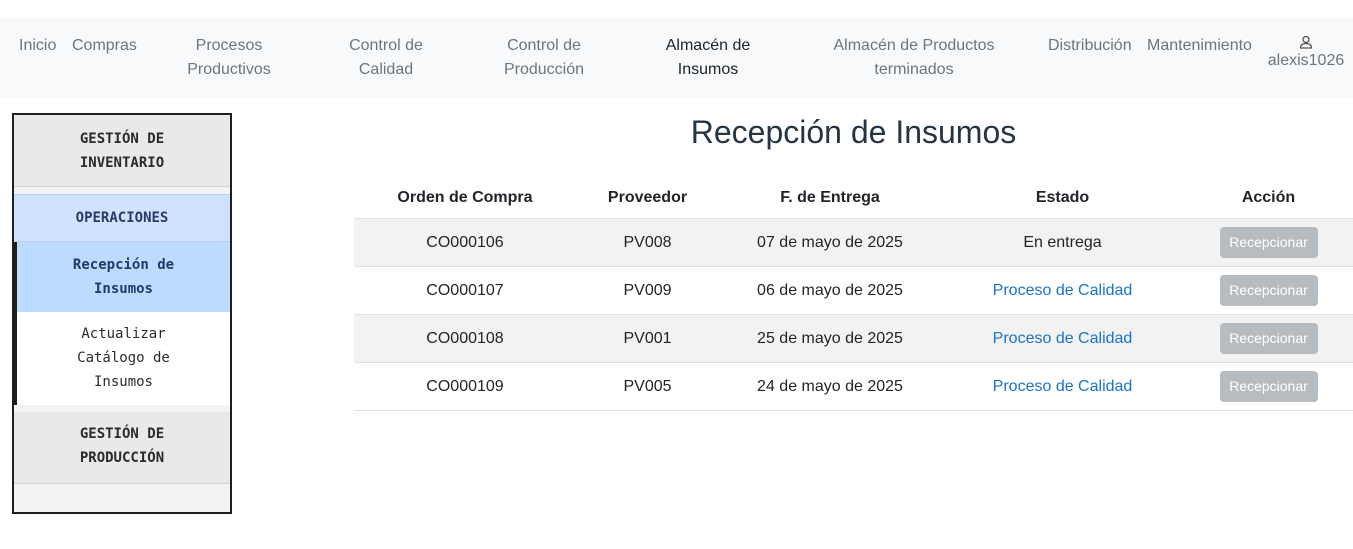  Describe the element at coordinates (465, 338) in the screenshot. I see `order-cell: CO000108` at that location.